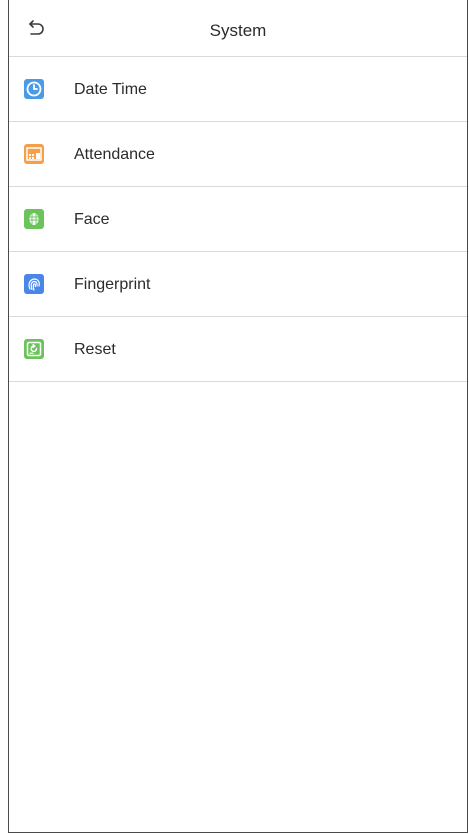 The height and width of the screenshot is (834, 469). I want to click on fingerprint-icon, so click(34, 284).